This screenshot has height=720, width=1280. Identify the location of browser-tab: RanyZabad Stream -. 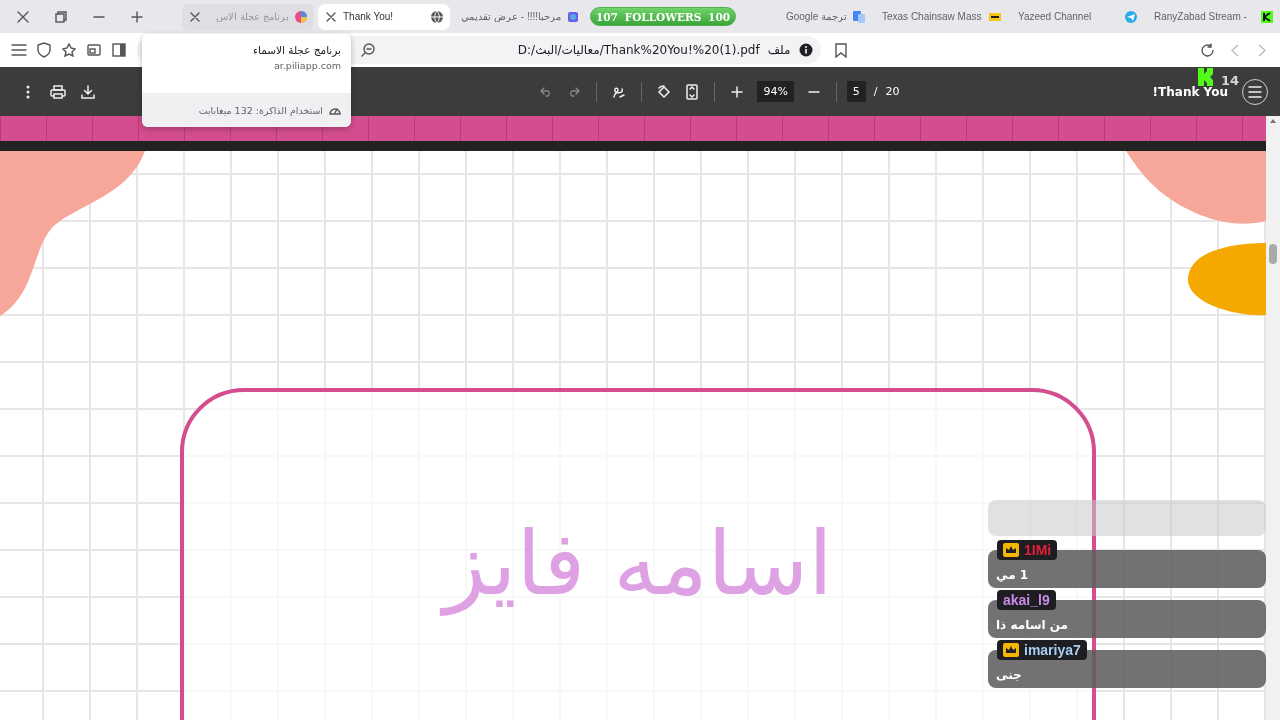
(1214, 16).